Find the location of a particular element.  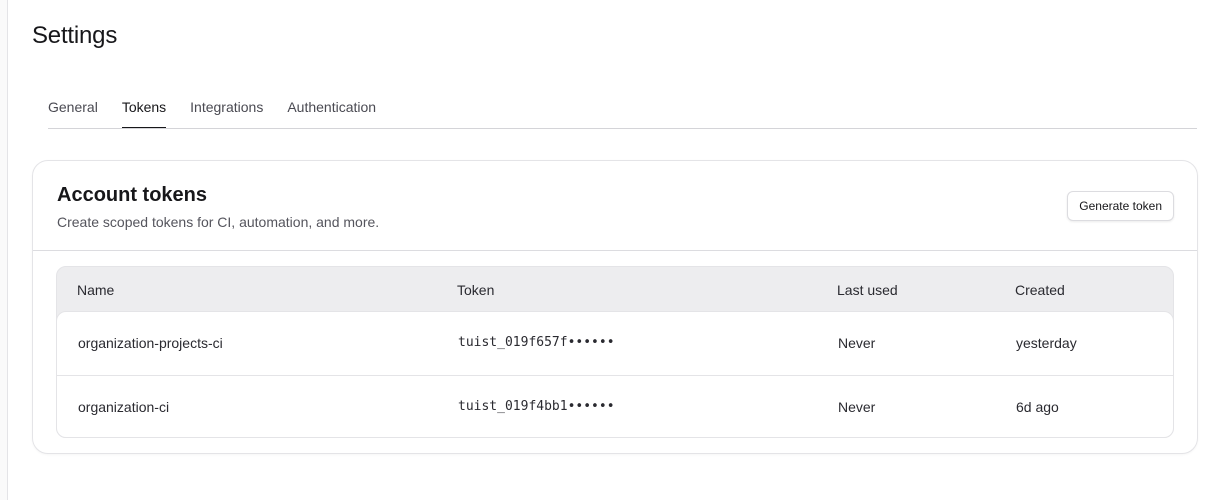

token-value: tuist_019f657f•••••• is located at coordinates (536, 342).